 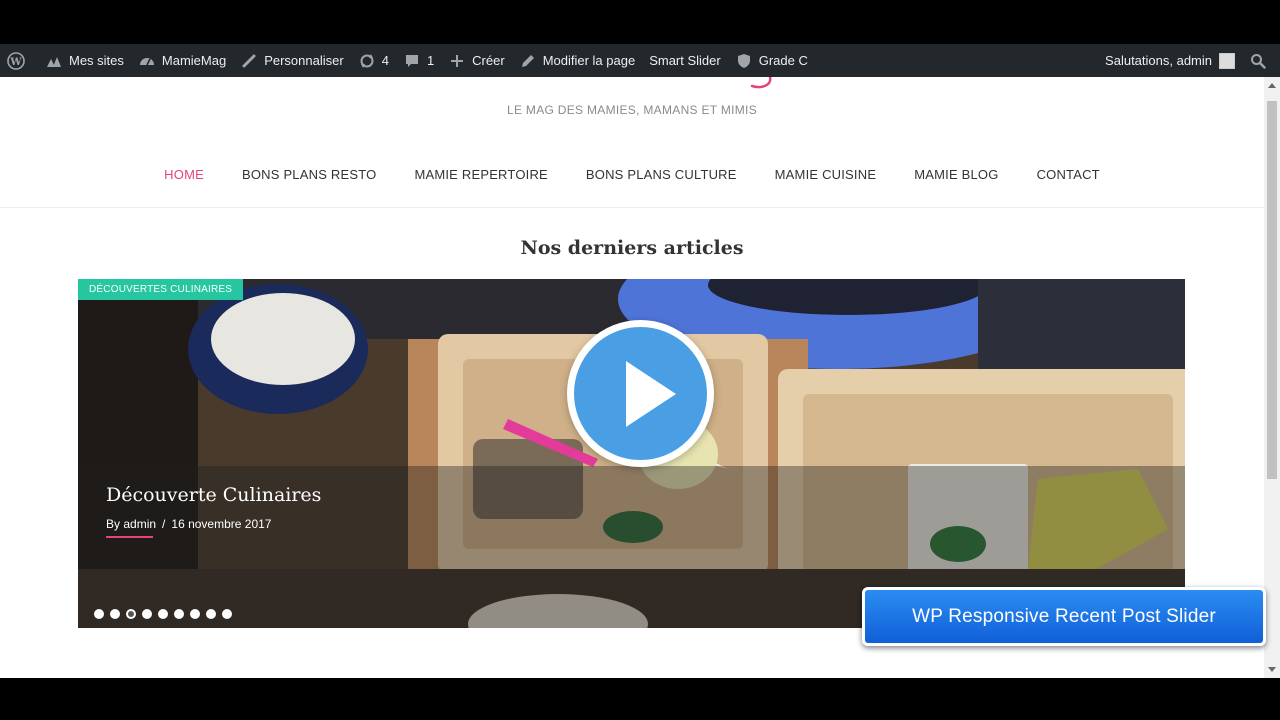 What do you see at coordinates (744, 61) in the screenshot?
I see `shield-icon` at bounding box center [744, 61].